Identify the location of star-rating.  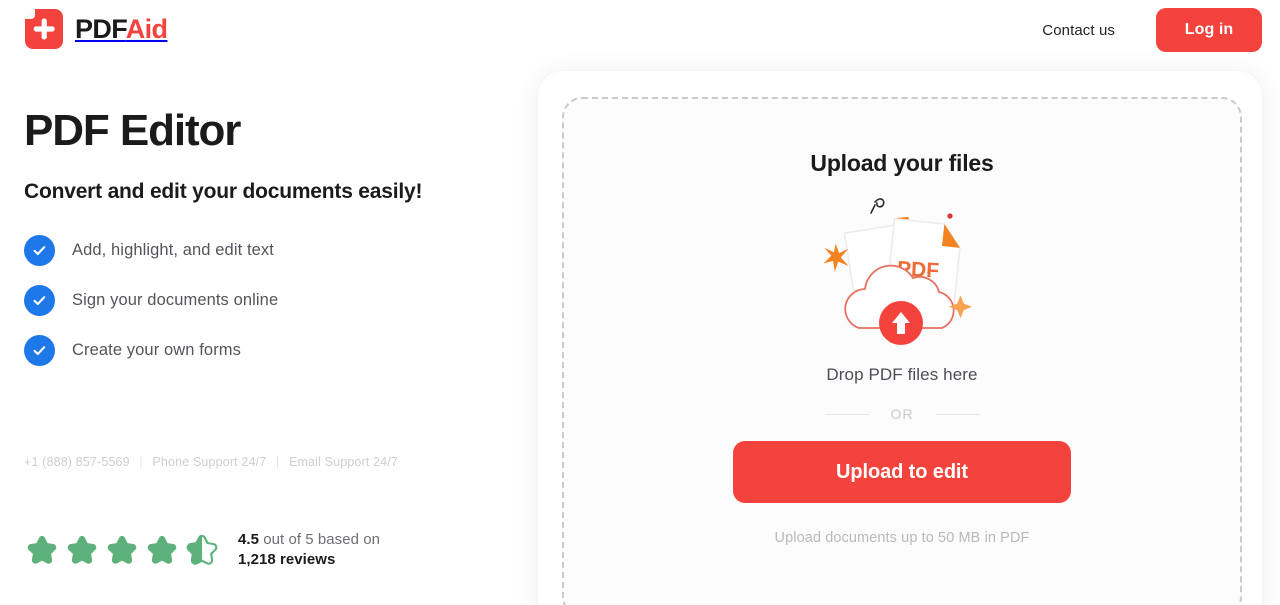
(122, 550).